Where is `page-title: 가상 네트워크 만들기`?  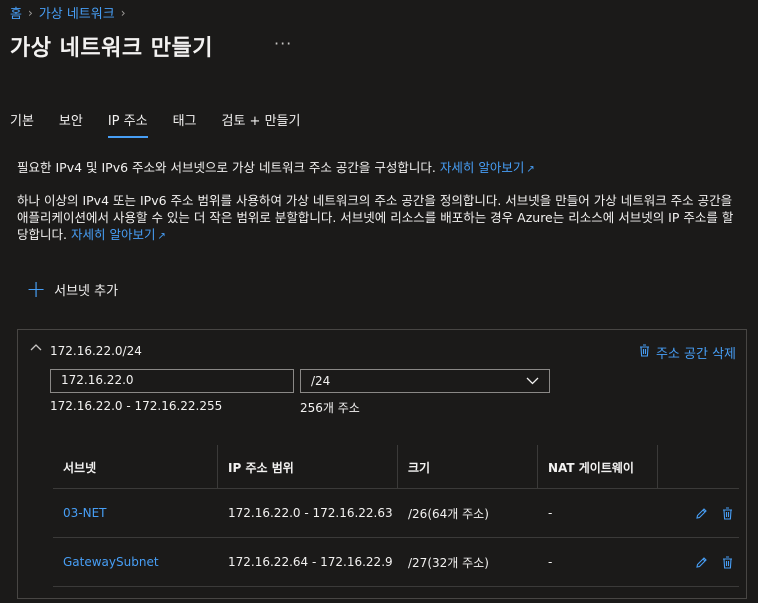 page-title: 가상 네트워크 만들기 is located at coordinates (111, 48).